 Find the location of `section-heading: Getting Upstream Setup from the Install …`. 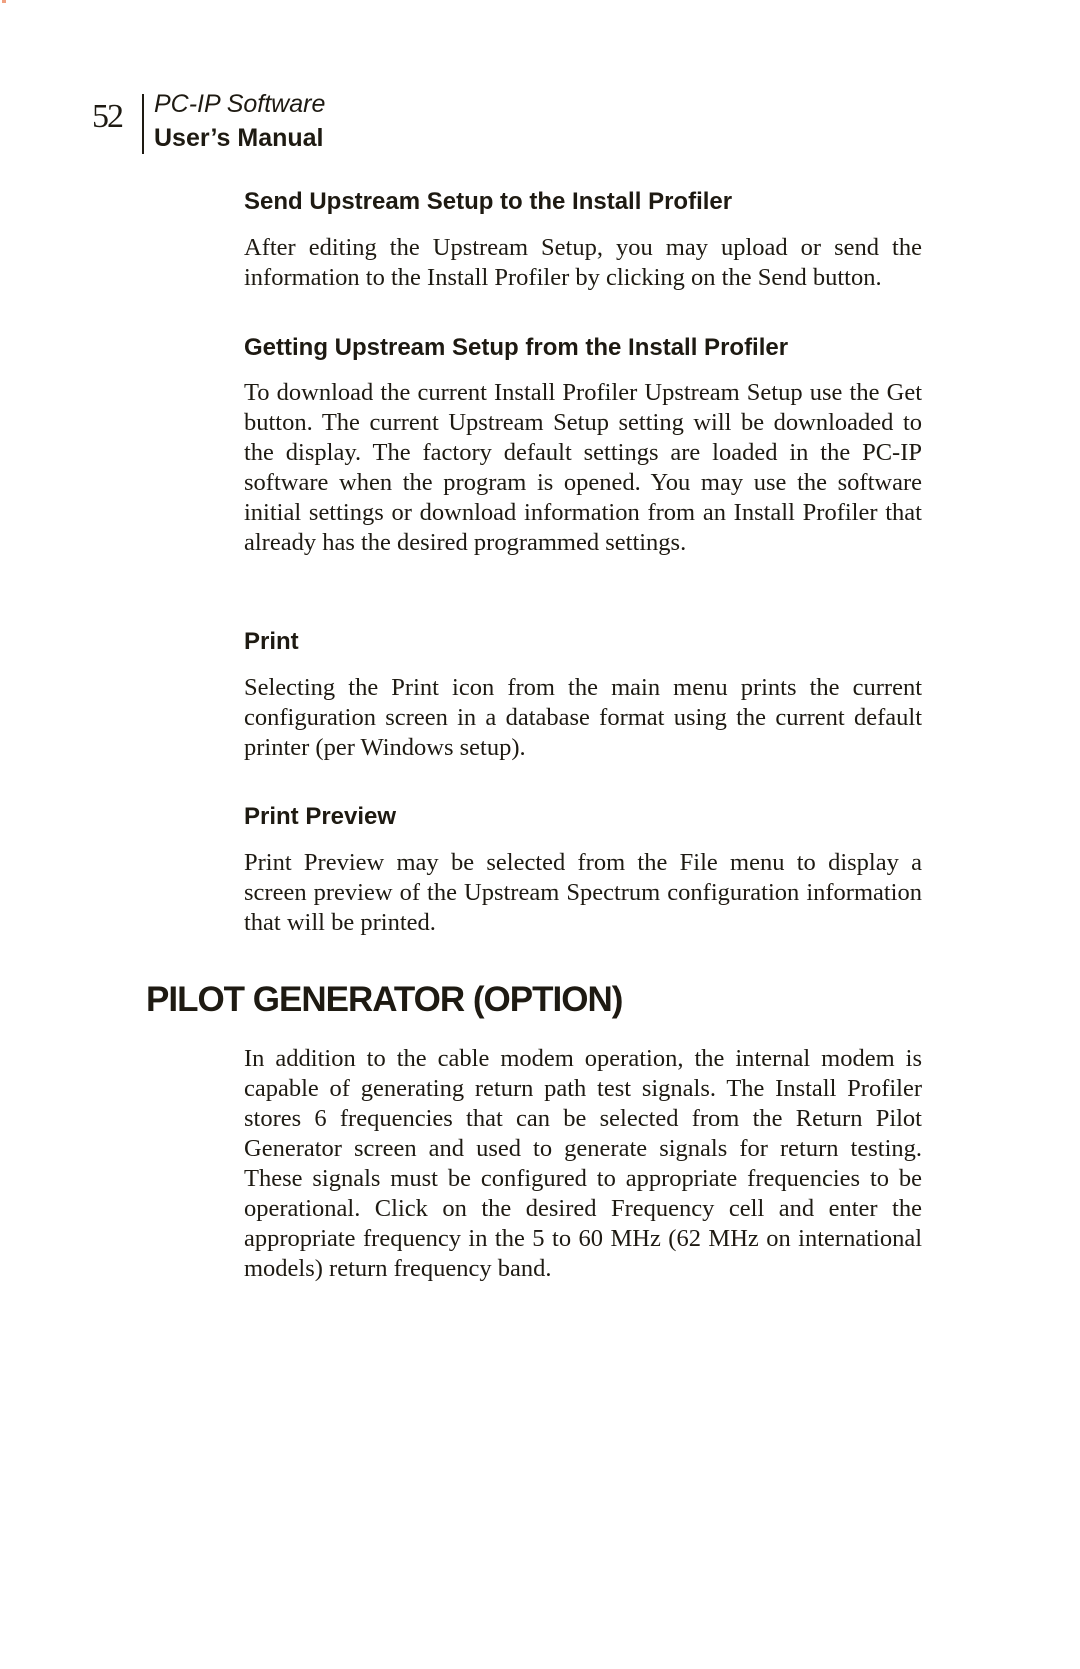

section-heading: Getting Upstream Setup from the Install … is located at coordinates (516, 347).